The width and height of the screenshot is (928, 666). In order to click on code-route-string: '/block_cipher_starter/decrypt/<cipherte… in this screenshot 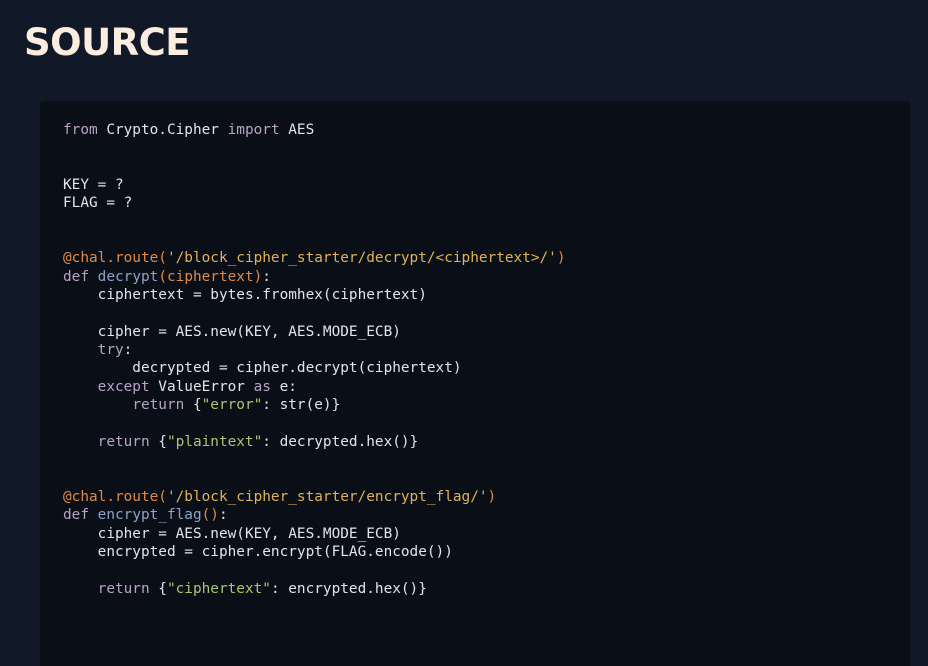, I will do `click(361, 258)`.